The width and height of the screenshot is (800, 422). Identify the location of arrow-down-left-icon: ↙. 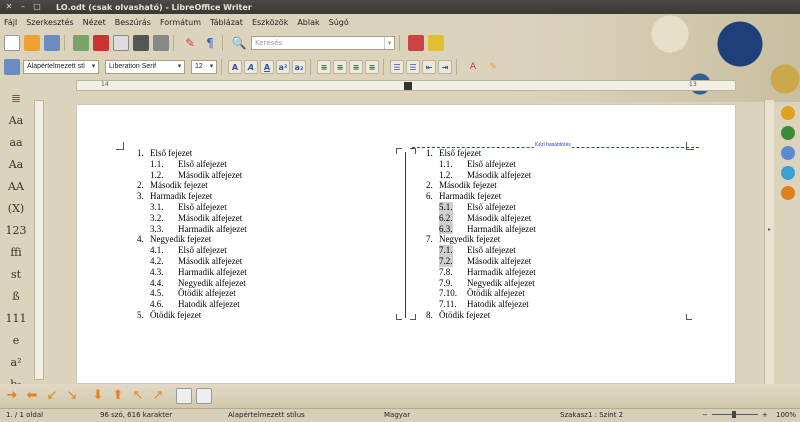
(52, 396).